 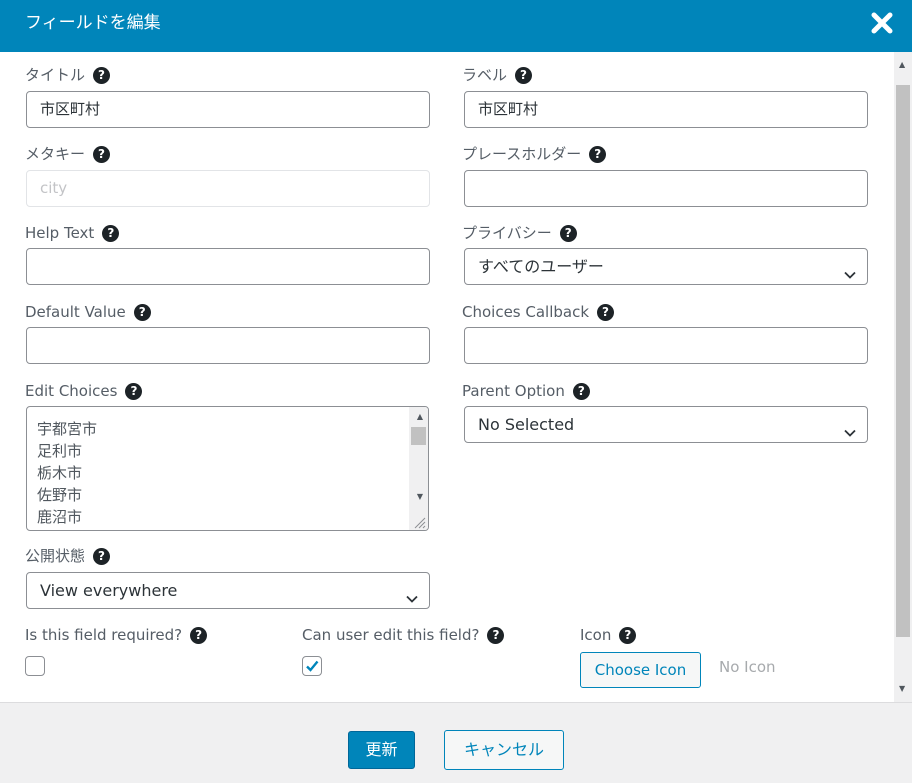 I want to click on editable-label: Can user edit this field?, so click(x=391, y=635).